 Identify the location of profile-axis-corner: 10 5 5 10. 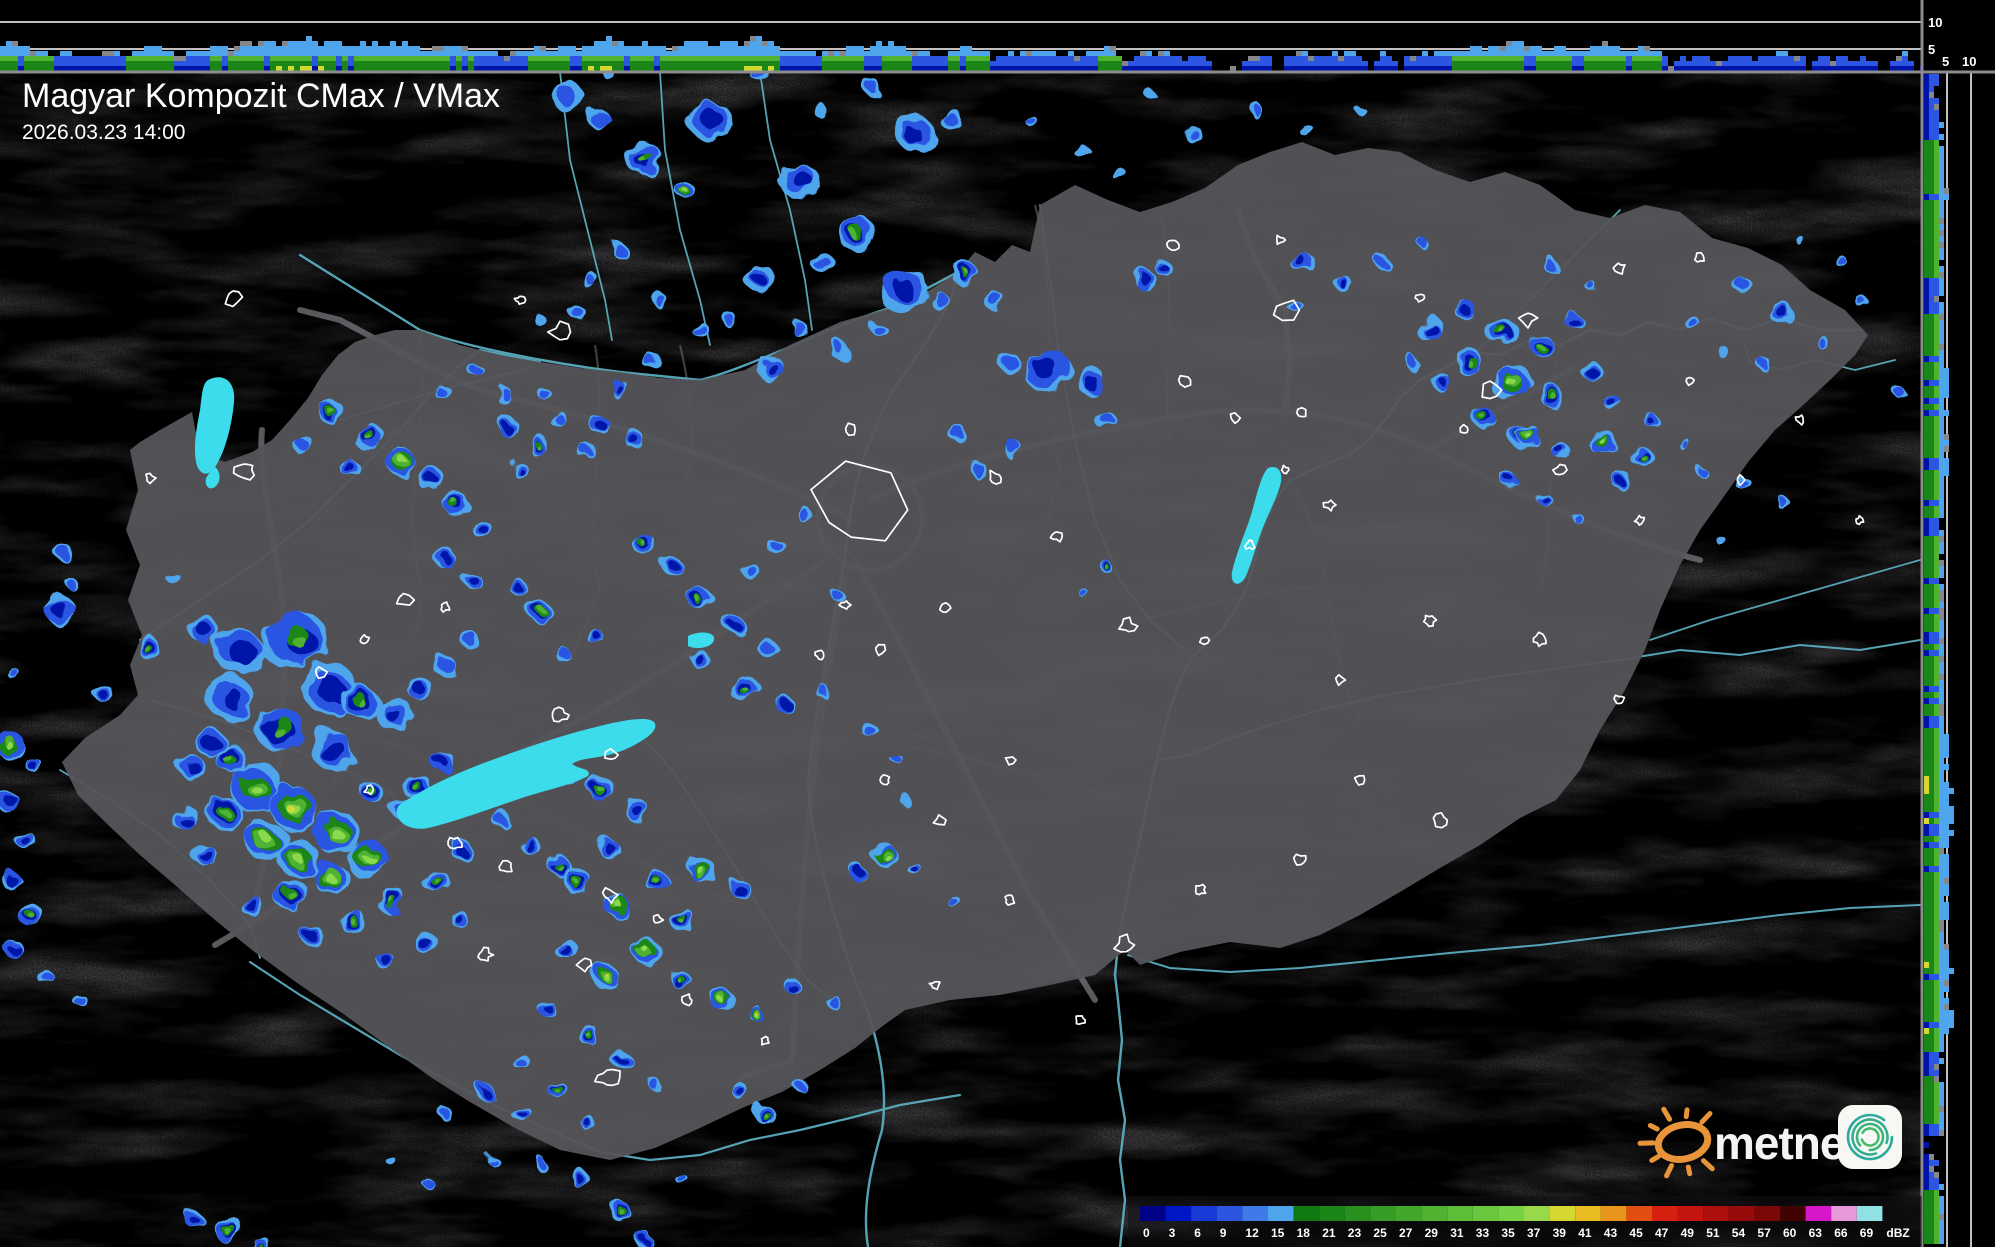
(1958, 36).